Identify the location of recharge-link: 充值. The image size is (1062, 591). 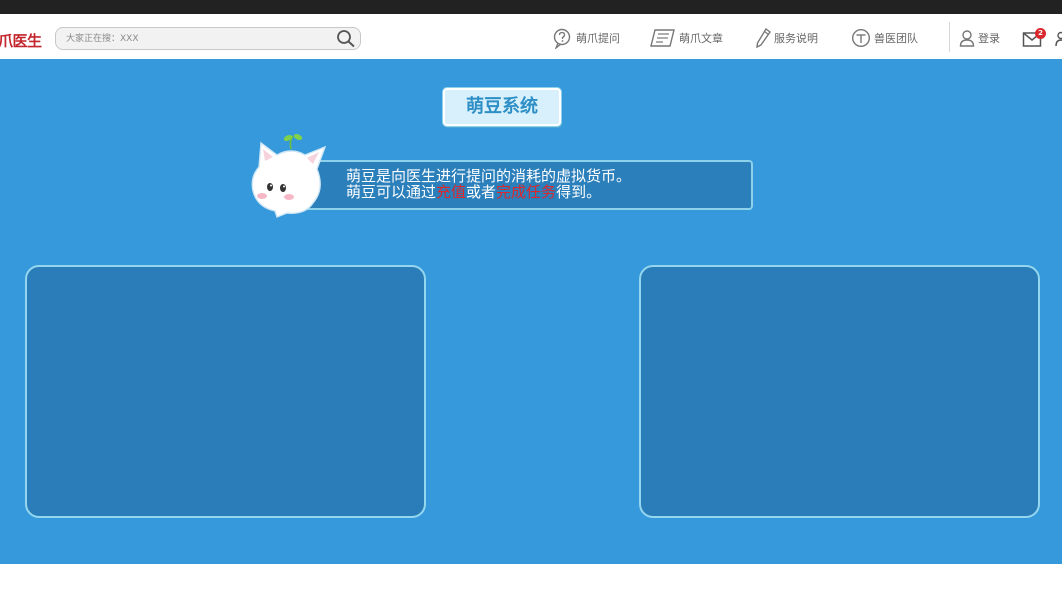
(451, 192).